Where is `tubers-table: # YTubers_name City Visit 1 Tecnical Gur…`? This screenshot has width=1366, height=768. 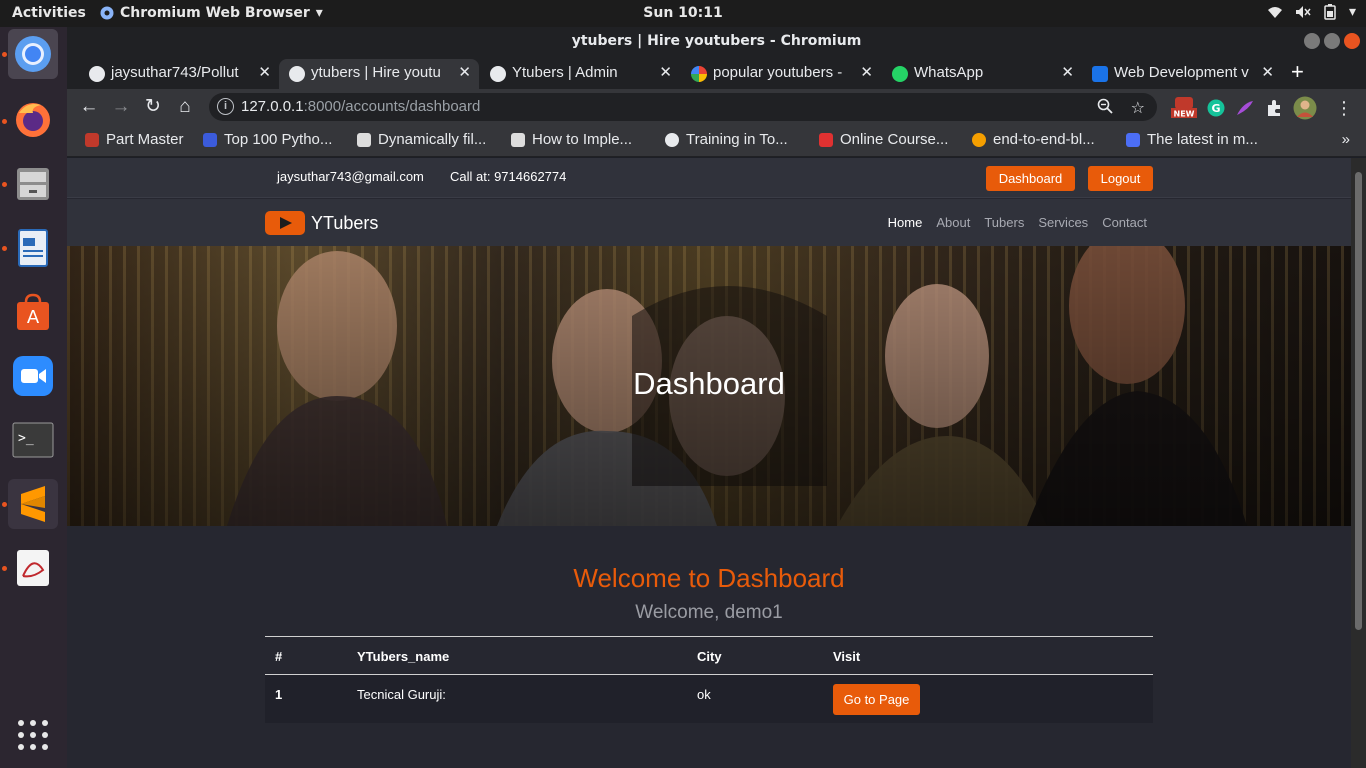
tubers-table: # YTubers_name City Visit 1 Tecnical Gur… is located at coordinates (709, 679).